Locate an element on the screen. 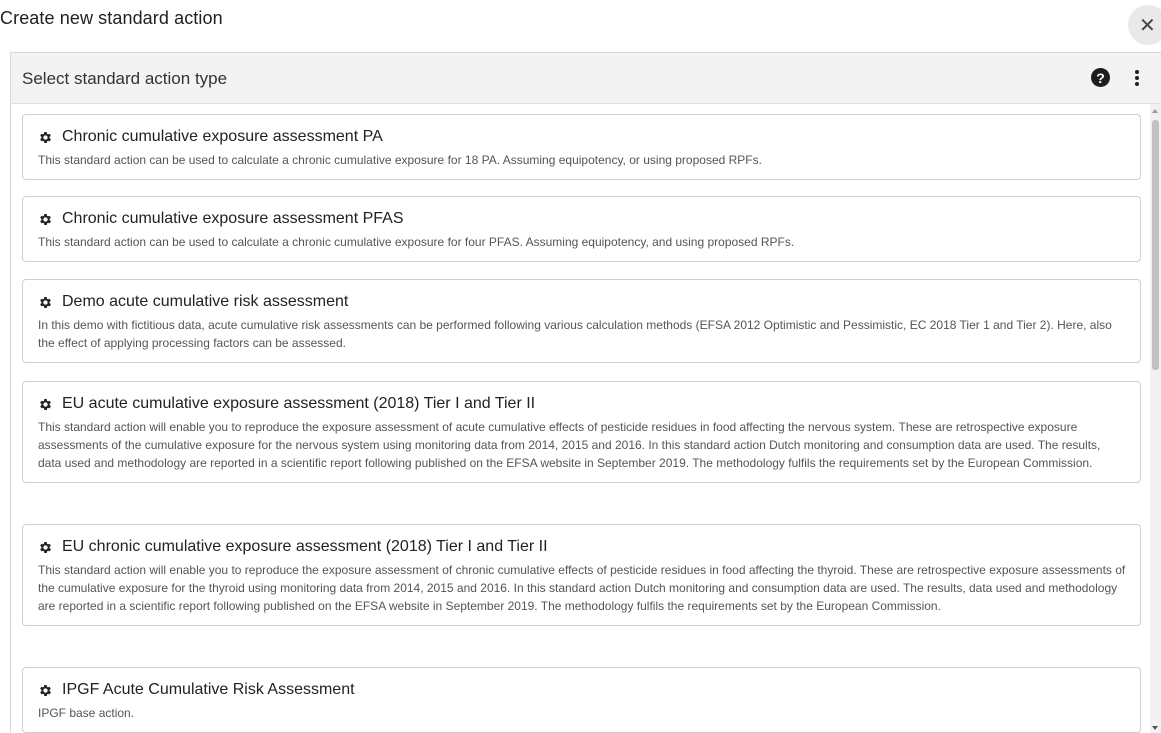 The width and height of the screenshot is (1161, 733). more-vertical-icon is located at coordinates (1137, 78).